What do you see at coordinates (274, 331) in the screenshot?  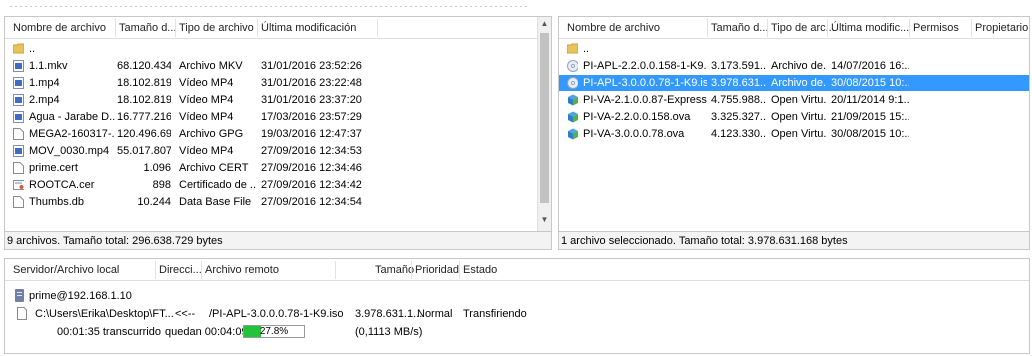 I see `progress-label: 27.8%` at bounding box center [274, 331].